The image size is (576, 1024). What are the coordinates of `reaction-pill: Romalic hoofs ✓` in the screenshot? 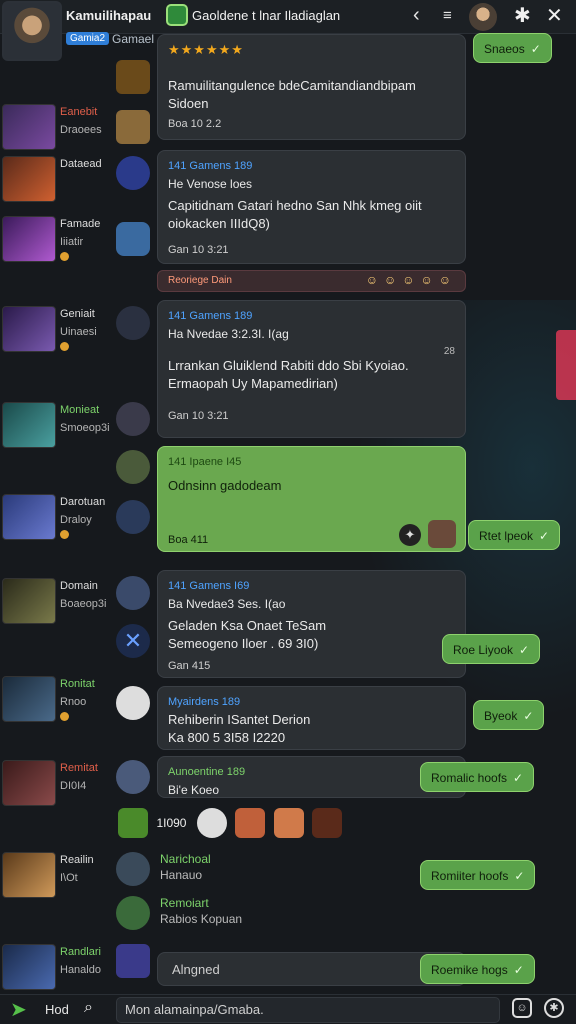 It's located at (477, 777).